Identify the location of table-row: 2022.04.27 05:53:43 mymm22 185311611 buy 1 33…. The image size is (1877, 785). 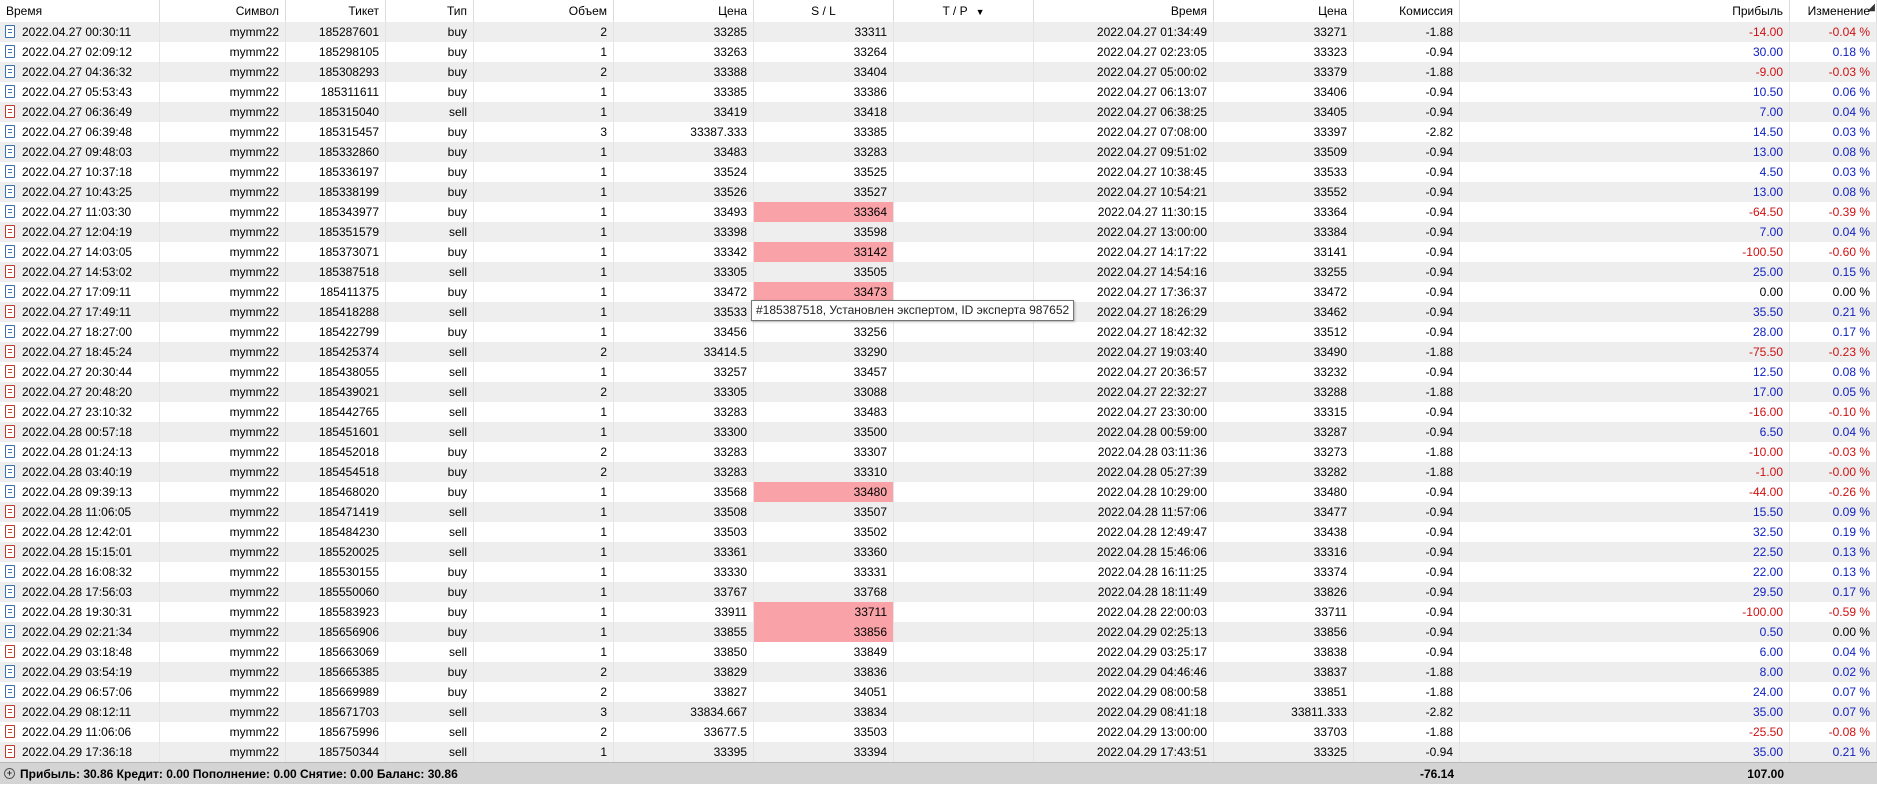
(938, 92).